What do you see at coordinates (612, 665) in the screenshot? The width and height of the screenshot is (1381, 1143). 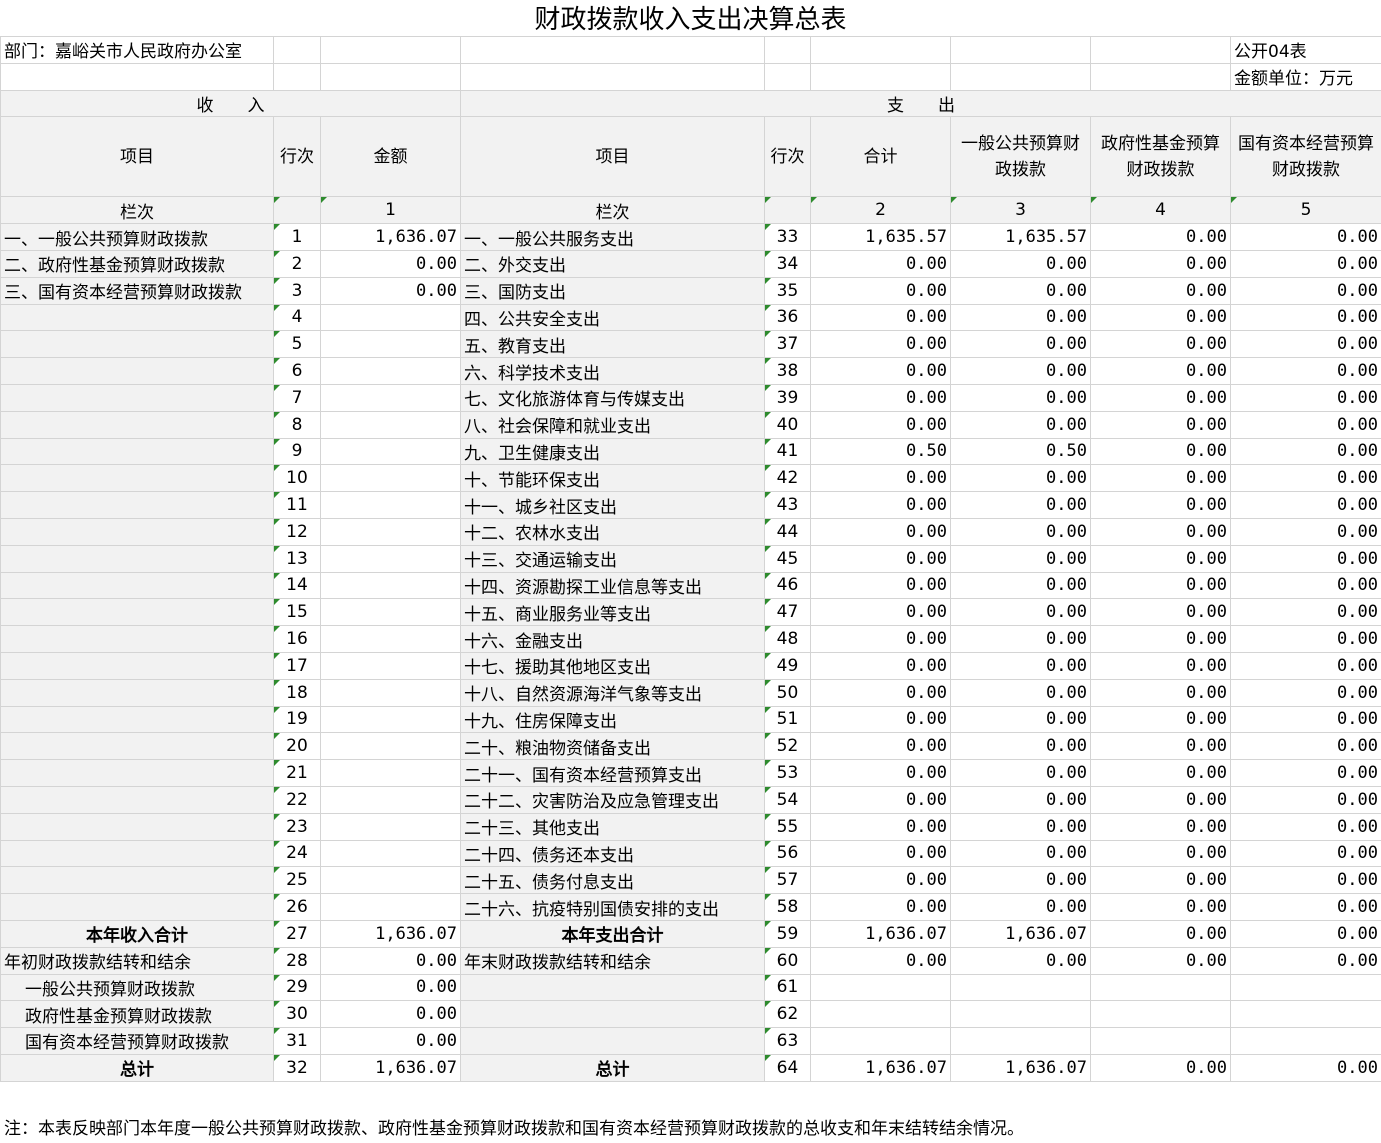 I see `expense-item: 十七、援助其他地区支出` at bounding box center [612, 665].